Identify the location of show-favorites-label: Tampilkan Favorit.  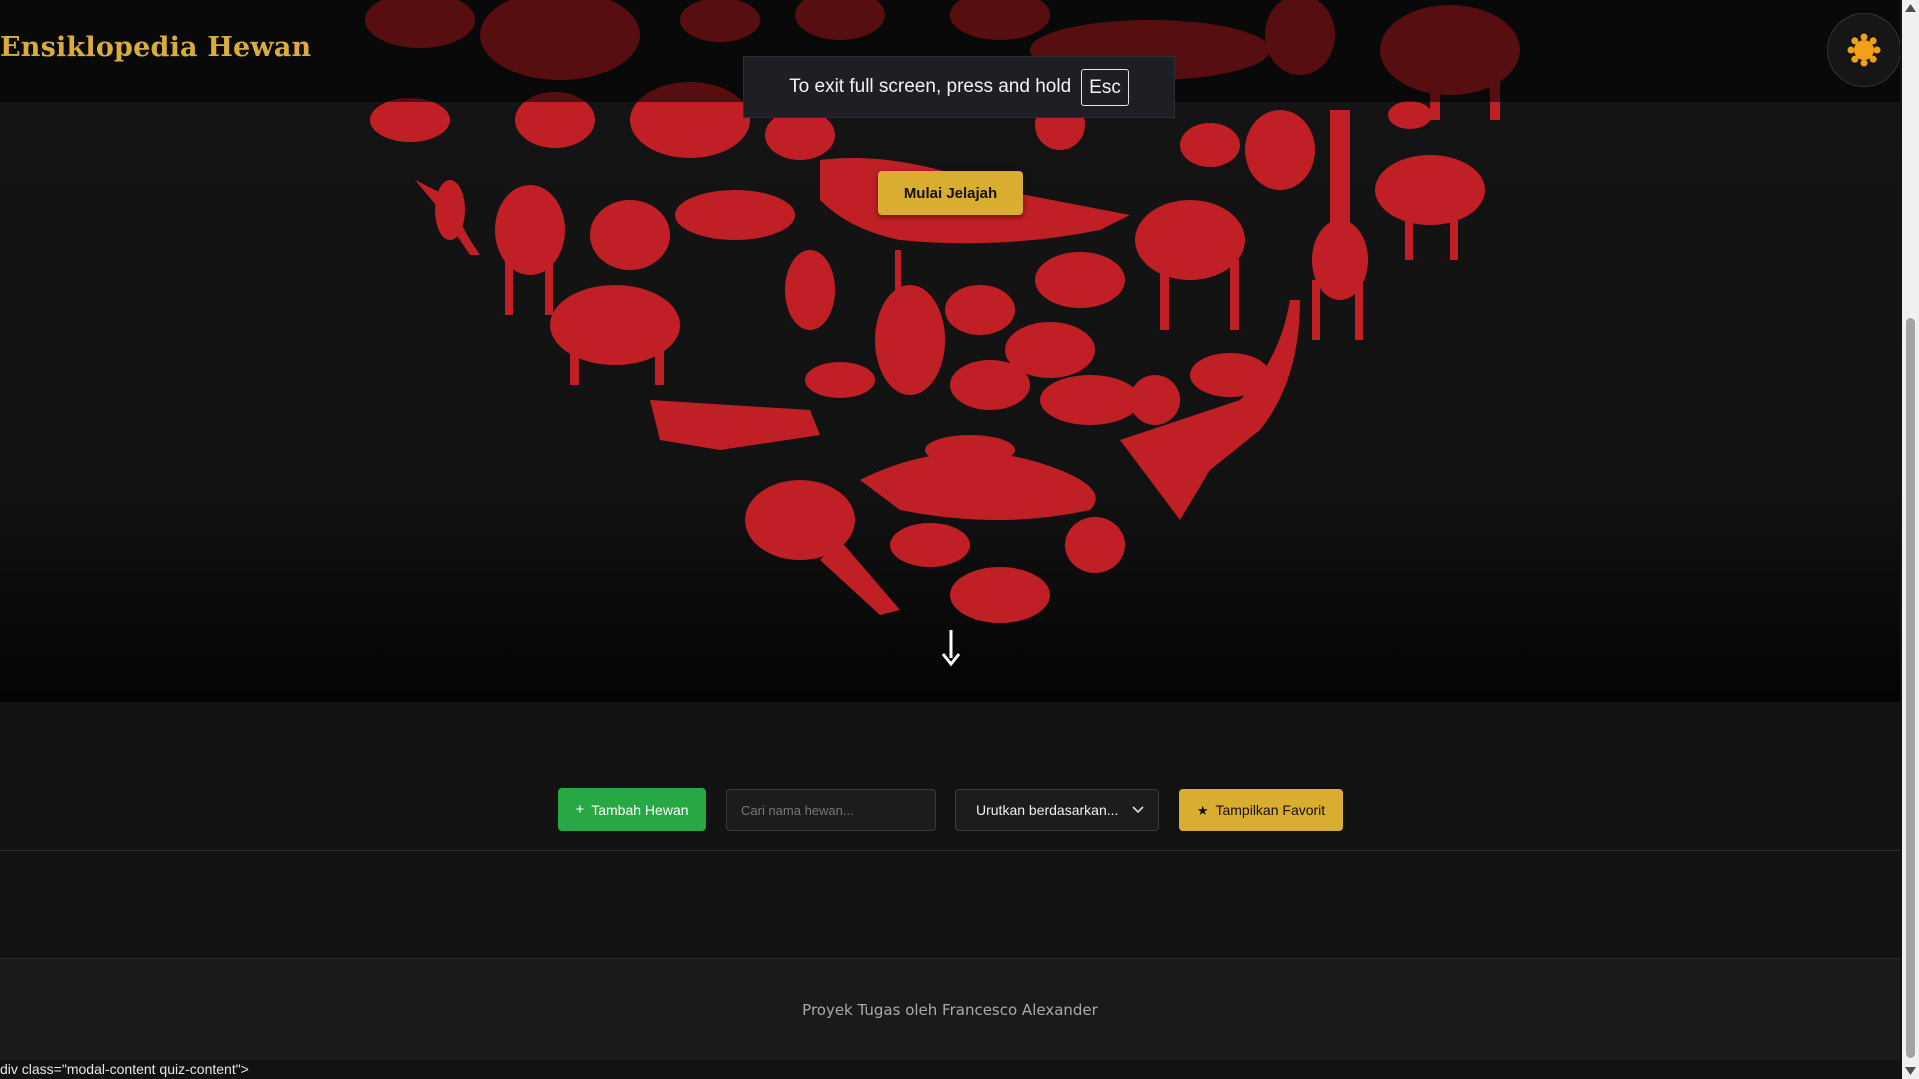
(1270, 810).